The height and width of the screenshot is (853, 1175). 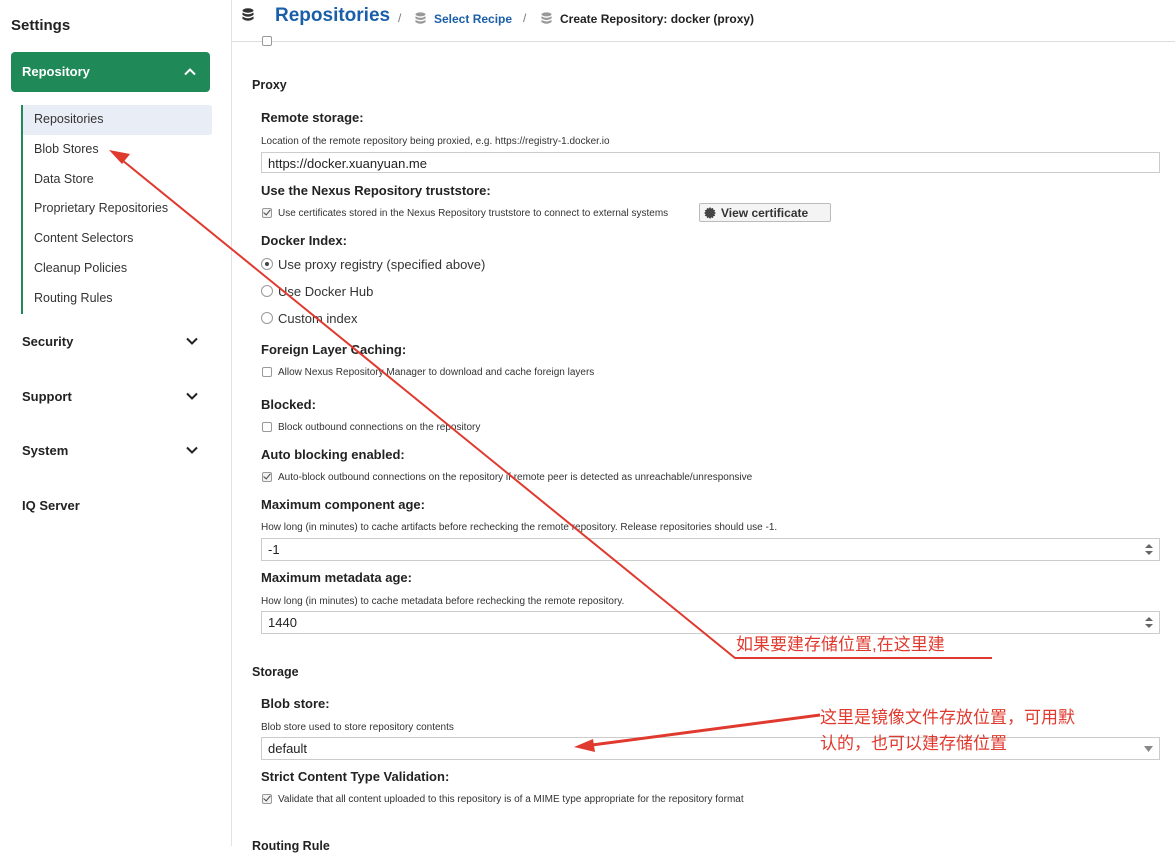 What do you see at coordinates (117, 150) in the screenshot?
I see `sidebar-item-blob-stores: Blob Stores` at bounding box center [117, 150].